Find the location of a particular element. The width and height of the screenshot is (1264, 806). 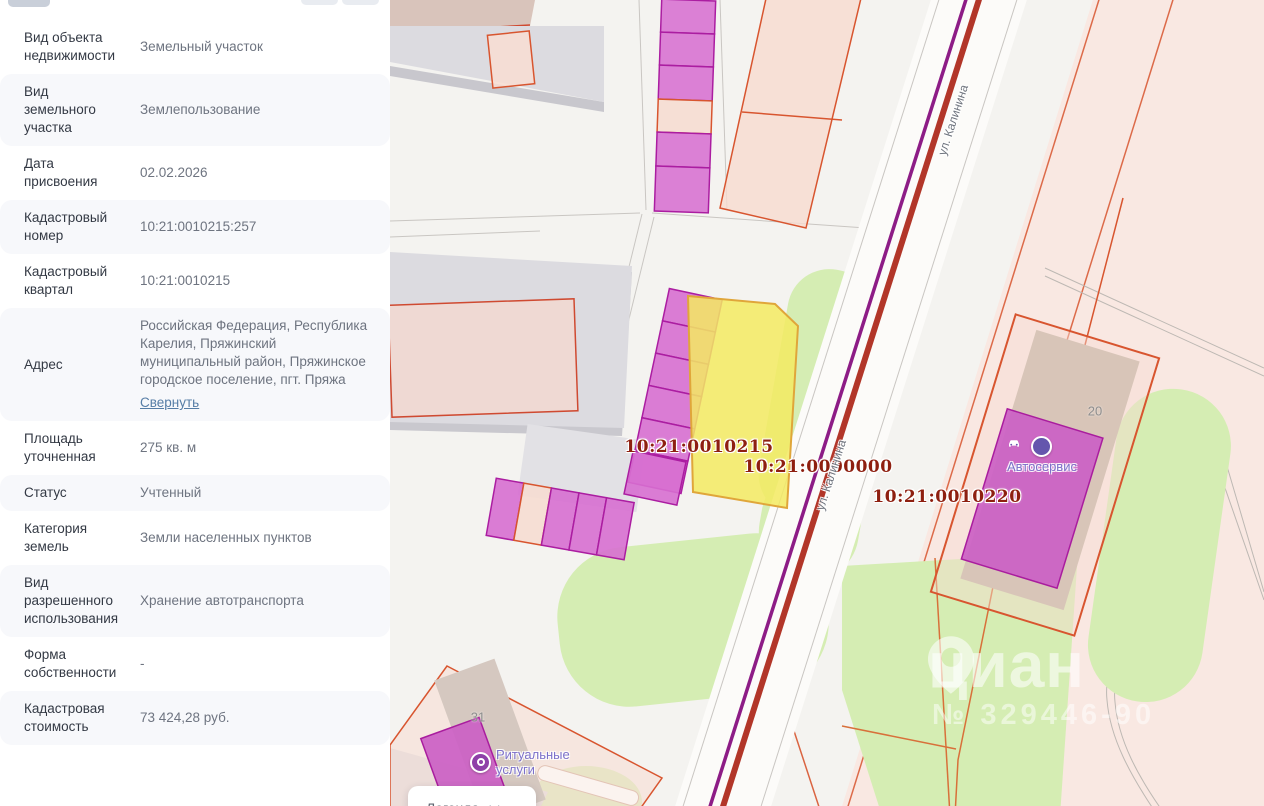

detail-value: Земли населенных пунктов is located at coordinates (226, 537).